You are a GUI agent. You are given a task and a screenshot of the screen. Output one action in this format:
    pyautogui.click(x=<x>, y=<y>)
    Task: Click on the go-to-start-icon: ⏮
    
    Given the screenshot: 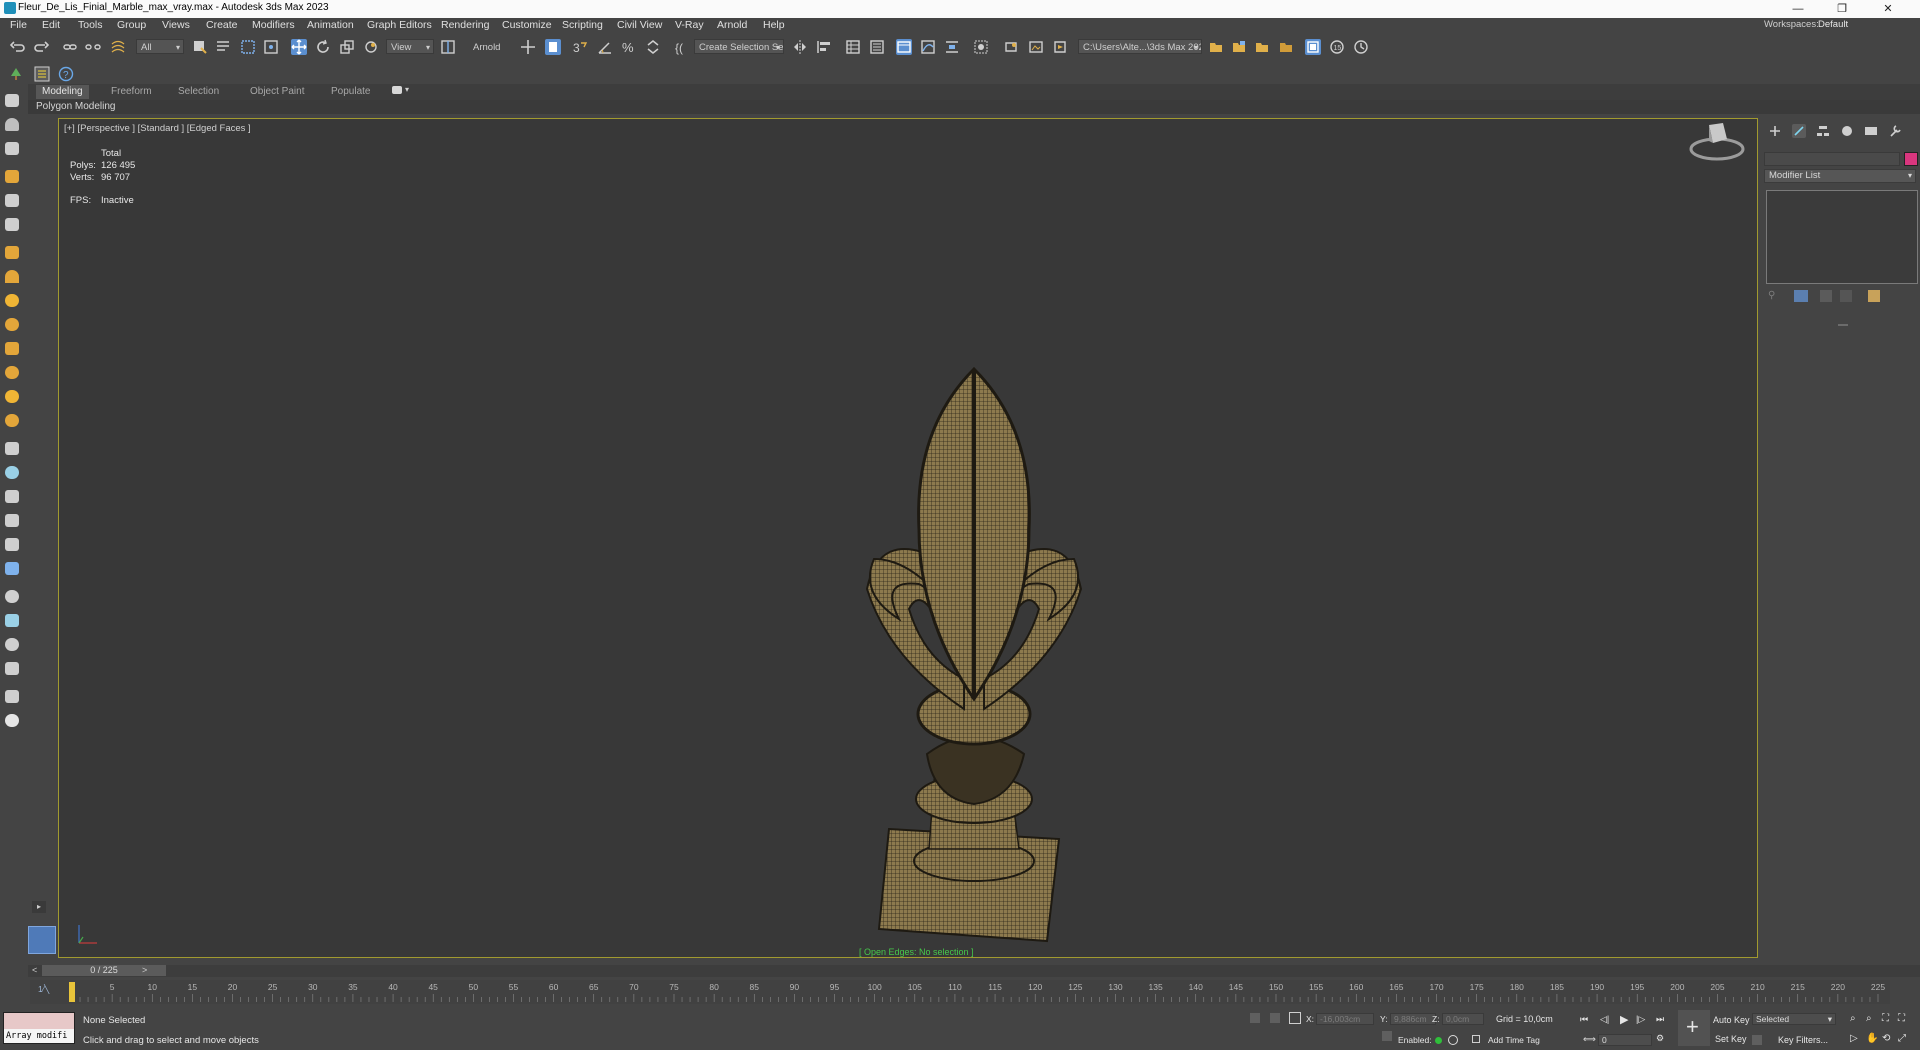 What is the action you would take?
    pyautogui.click(x=1584, y=1019)
    